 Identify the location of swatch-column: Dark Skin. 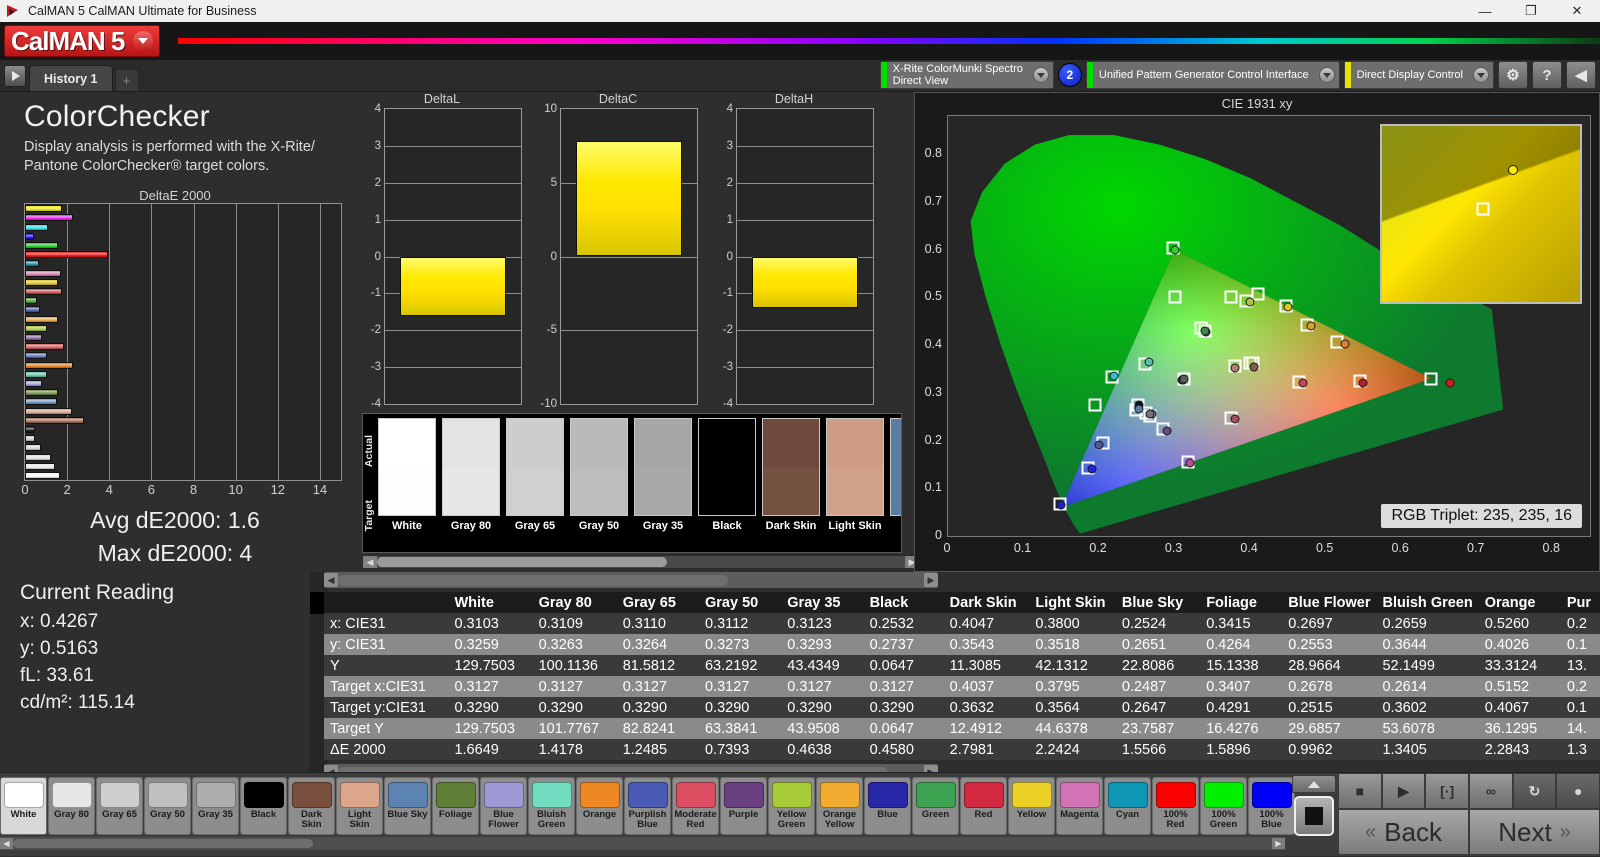
(791, 483).